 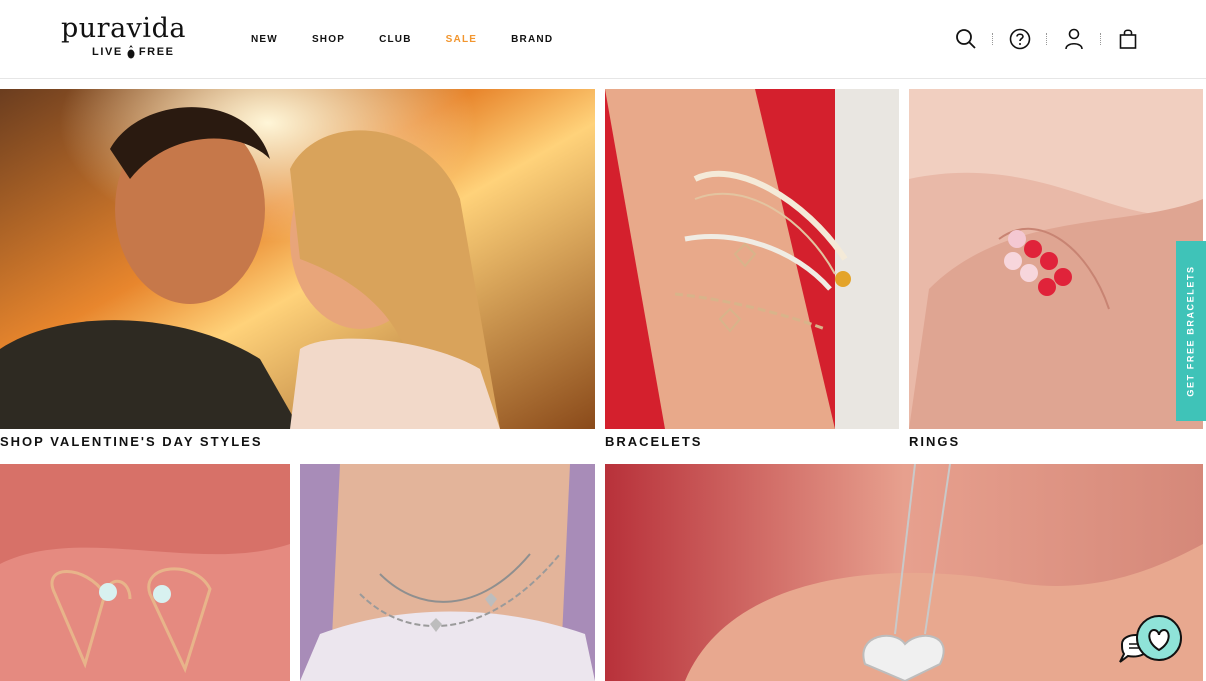 I want to click on tagline-live: LIVE, so click(x=107, y=52).